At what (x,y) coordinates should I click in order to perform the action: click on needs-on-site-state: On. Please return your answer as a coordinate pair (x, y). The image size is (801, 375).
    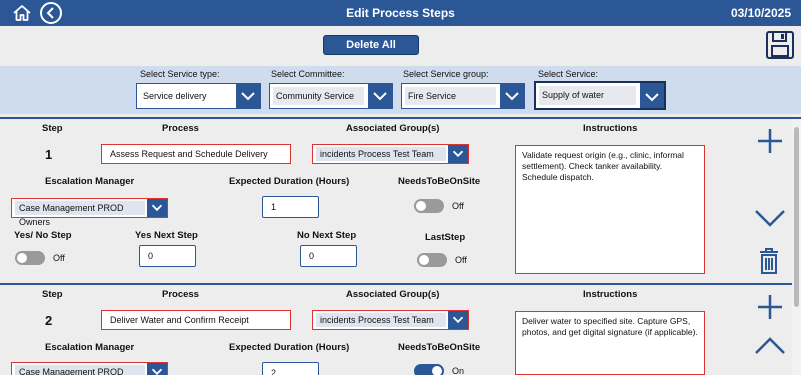
    Looking at the image, I should click on (458, 370).